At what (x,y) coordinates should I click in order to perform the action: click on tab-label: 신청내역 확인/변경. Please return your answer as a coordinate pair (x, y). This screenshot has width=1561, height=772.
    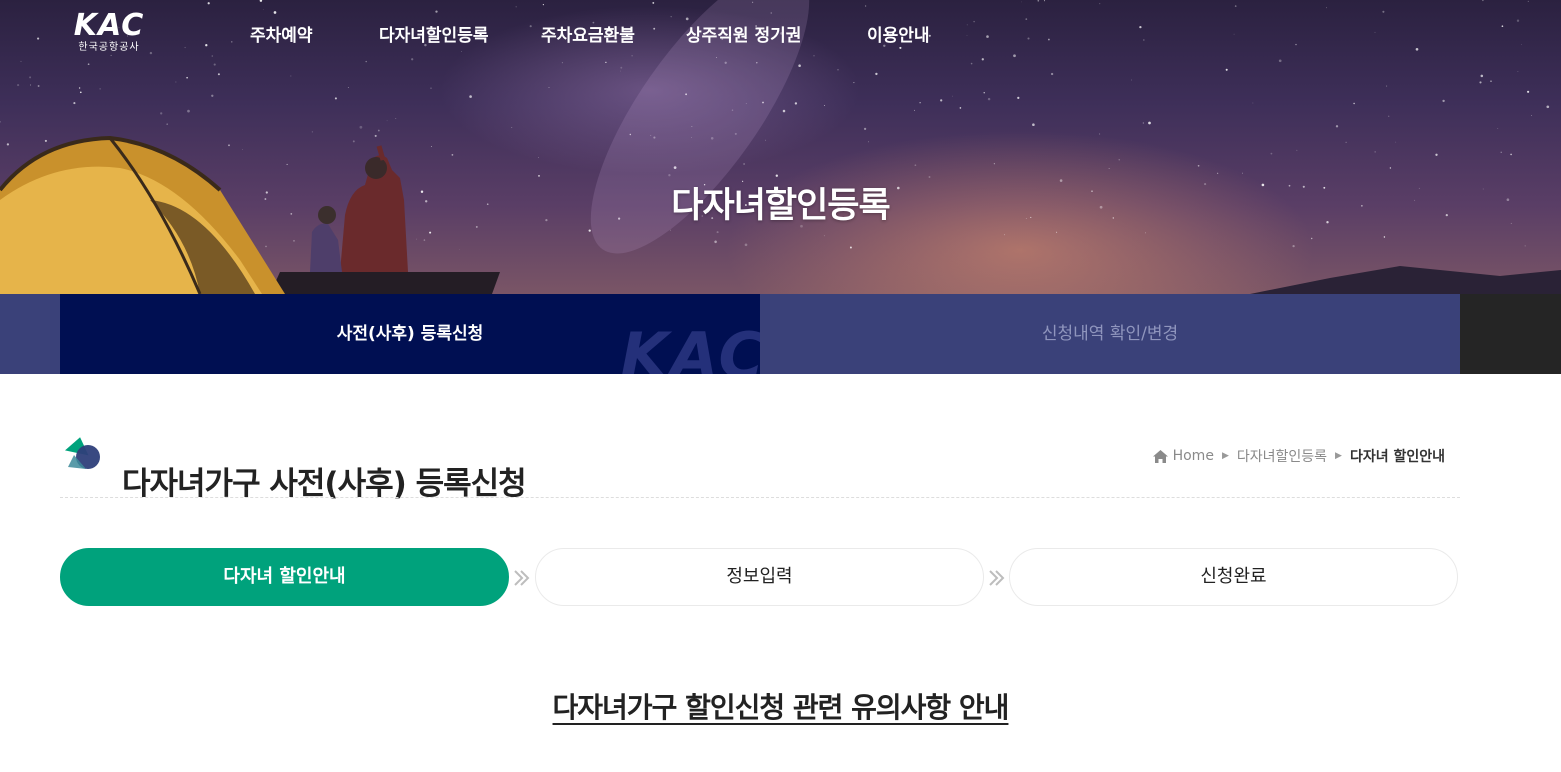
    Looking at the image, I should click on (1110, 334).